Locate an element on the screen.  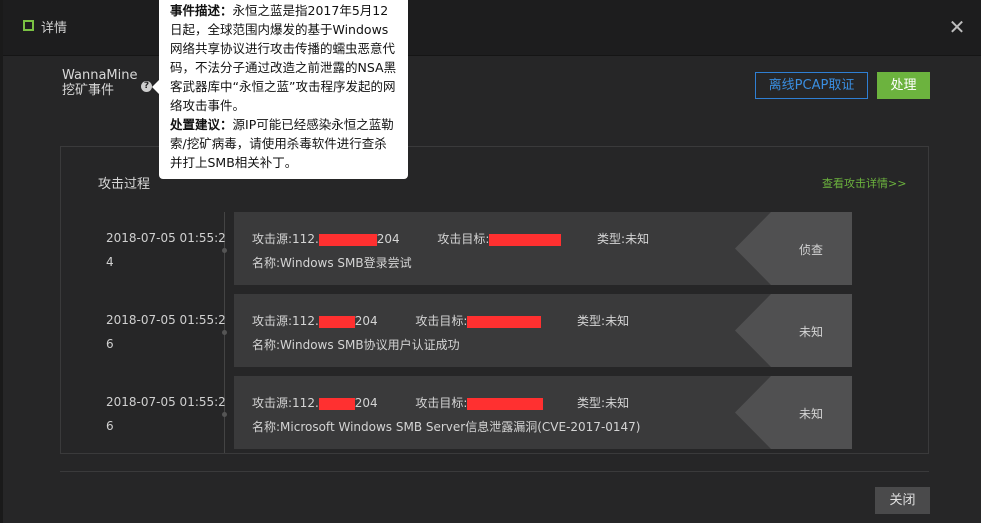
stage-tag: 侦查 is located at coordinates (793, 248).